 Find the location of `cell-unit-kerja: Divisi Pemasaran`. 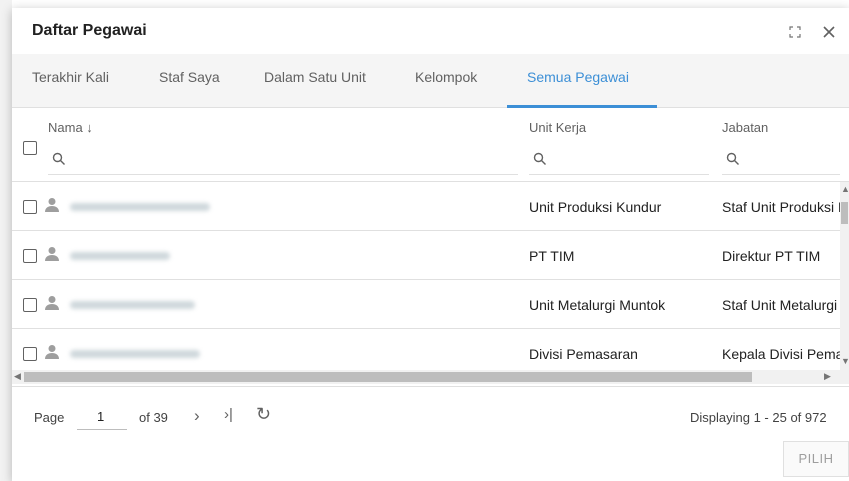

cell-unit-kerja: Divisi Pemasaran is located at coordinates (583, 354).